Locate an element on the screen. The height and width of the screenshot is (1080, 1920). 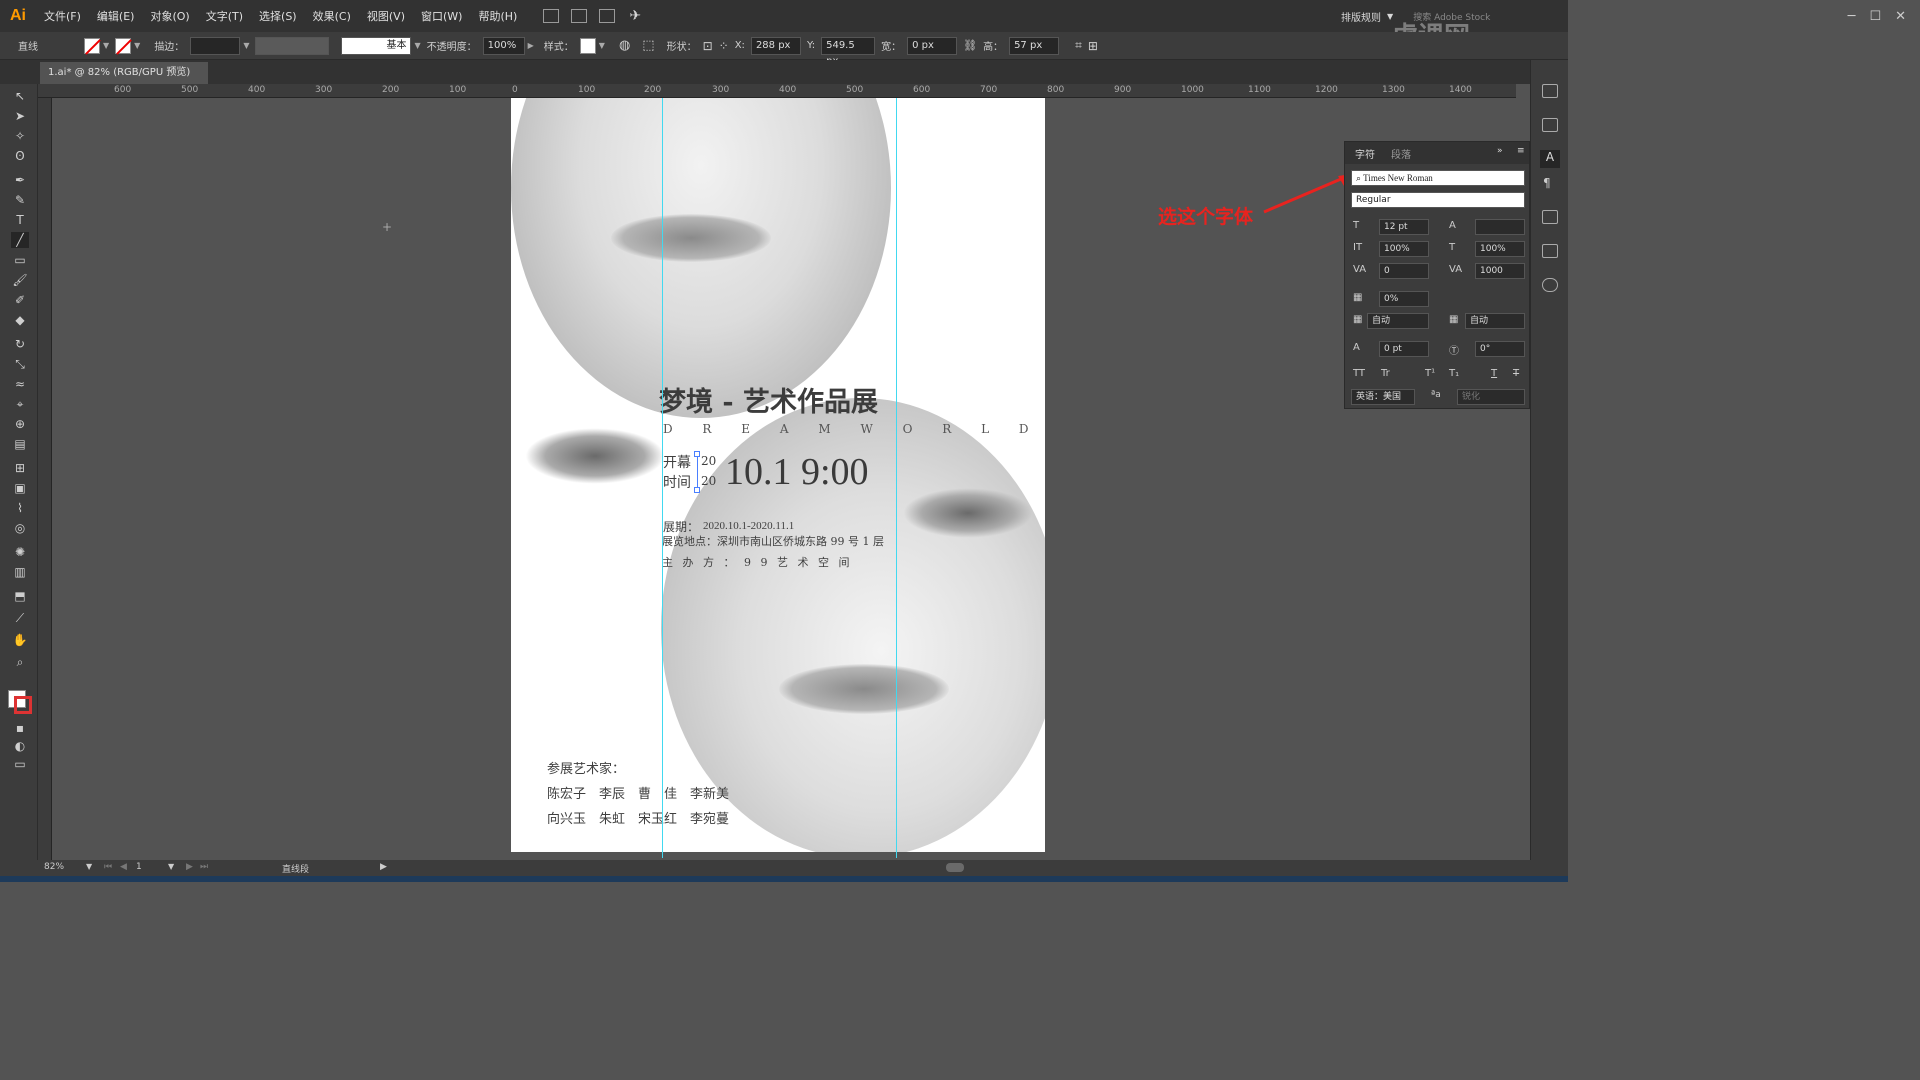
horizontal-scrollbar is located at coordinates (954, 867).